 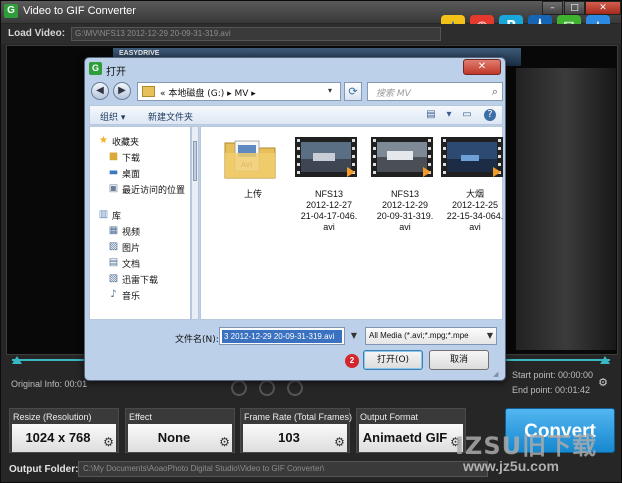 What do you see at coordinates (197, 340) in the screenshot?
I see `filename-label: 文件名(N):` at bounding box center [197, 340].